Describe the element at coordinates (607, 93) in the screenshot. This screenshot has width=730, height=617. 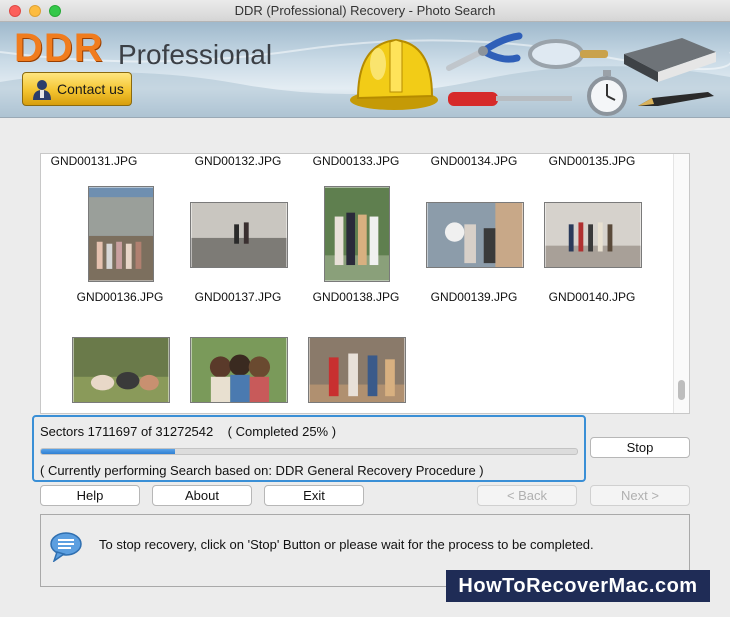
I see `stopwatch-icon` at that location.